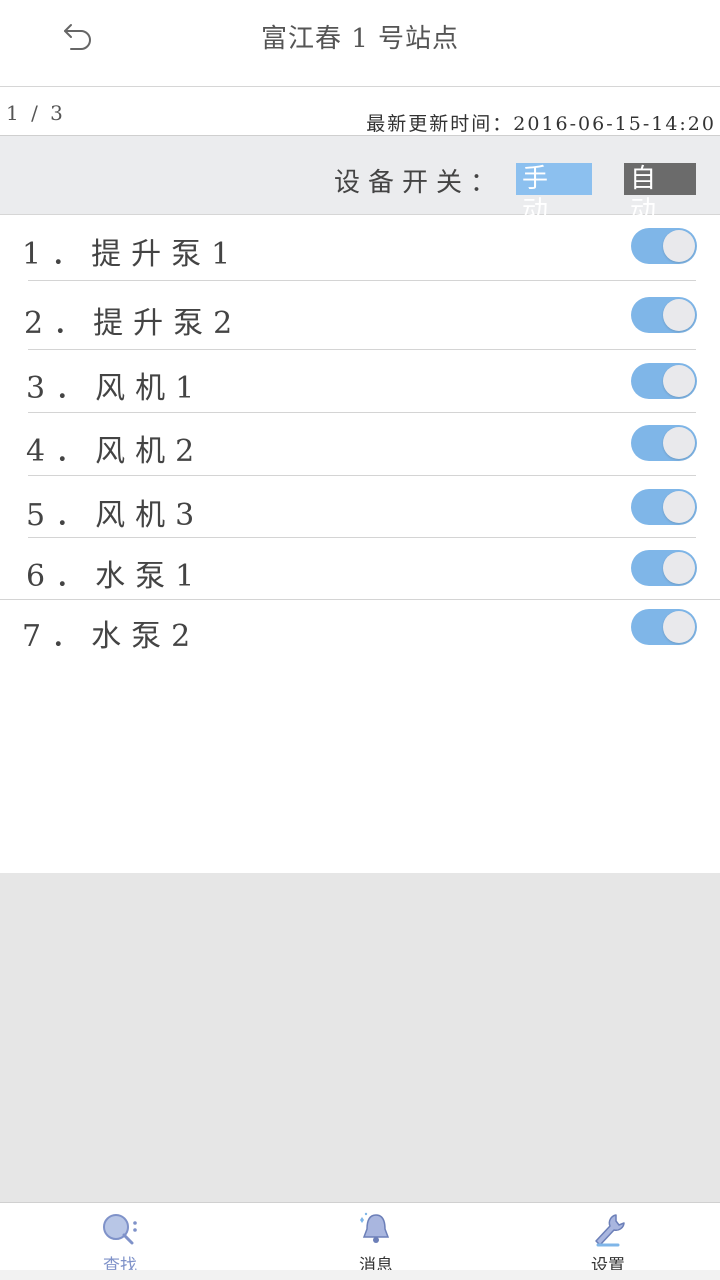 This screenshot has height=1280, width=720. Describe the element at coordinates (360, 508) in the screenshot. I see `device-row: 5．风机3` at that location.